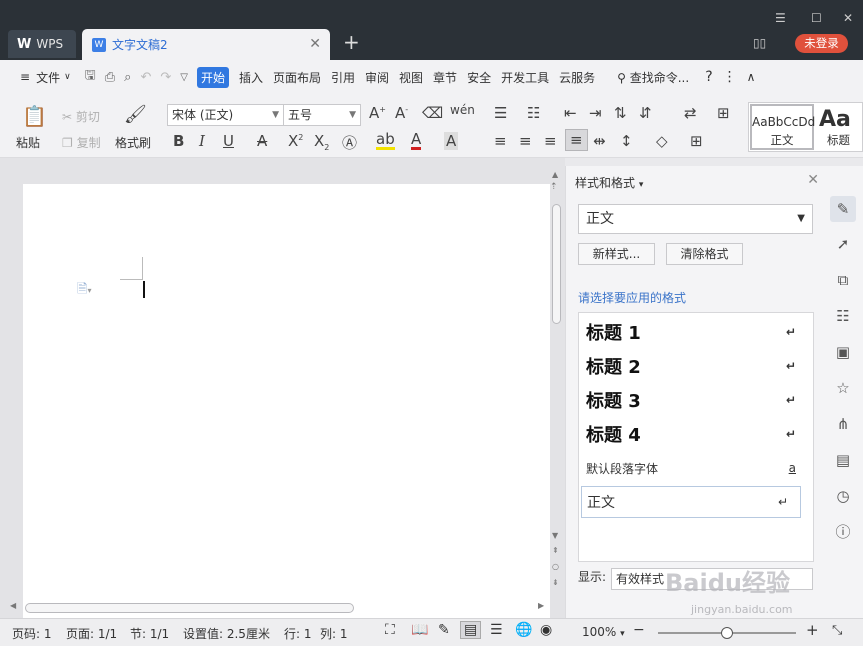  Describe the element at coordinates (251, 77) in the screenshot. I see `tab-insert: 插入` at that location.